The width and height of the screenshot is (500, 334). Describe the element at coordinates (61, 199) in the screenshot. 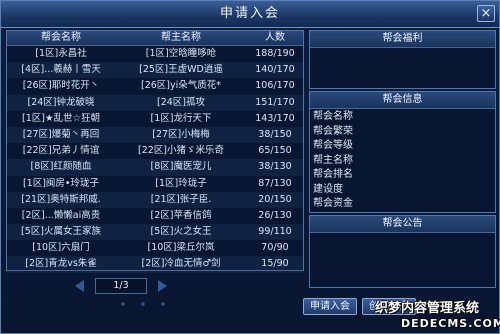

I see `guild-name-cell: [21区]奥特斯邦威.` at that location.